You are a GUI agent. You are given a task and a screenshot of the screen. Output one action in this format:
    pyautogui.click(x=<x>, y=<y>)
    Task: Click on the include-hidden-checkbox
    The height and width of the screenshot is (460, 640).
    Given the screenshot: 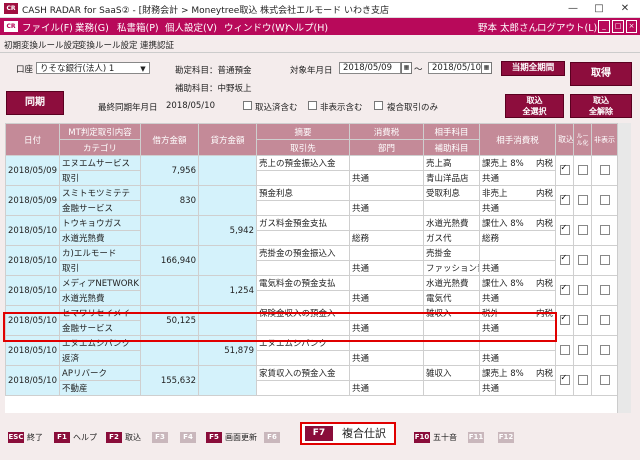 What is the action you would take?
    pyautogui.click(x=312, y=105)
    